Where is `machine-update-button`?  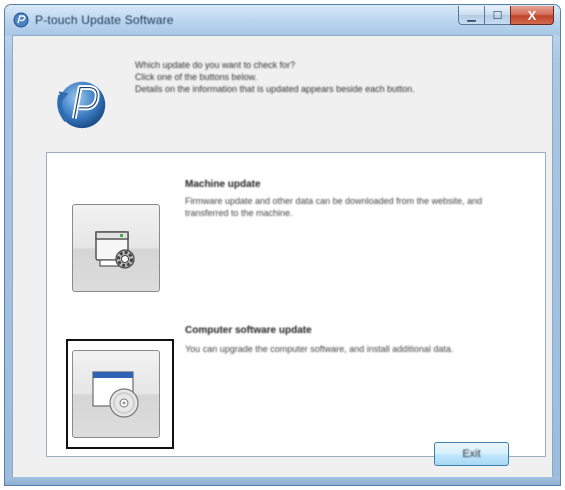 machine-update-button is located at coordinates (116, 248).